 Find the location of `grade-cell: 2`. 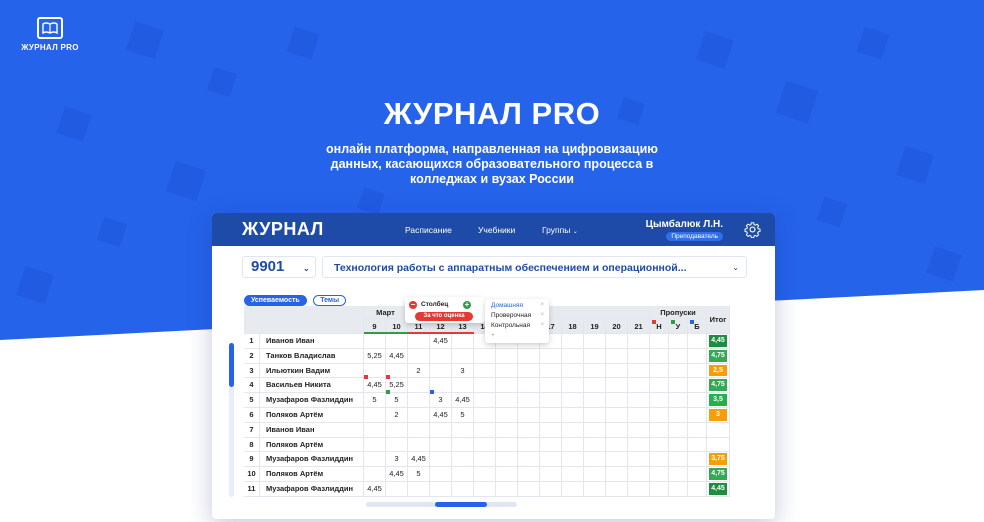

grade-cell: 2 is located at coordinates (397, 415).